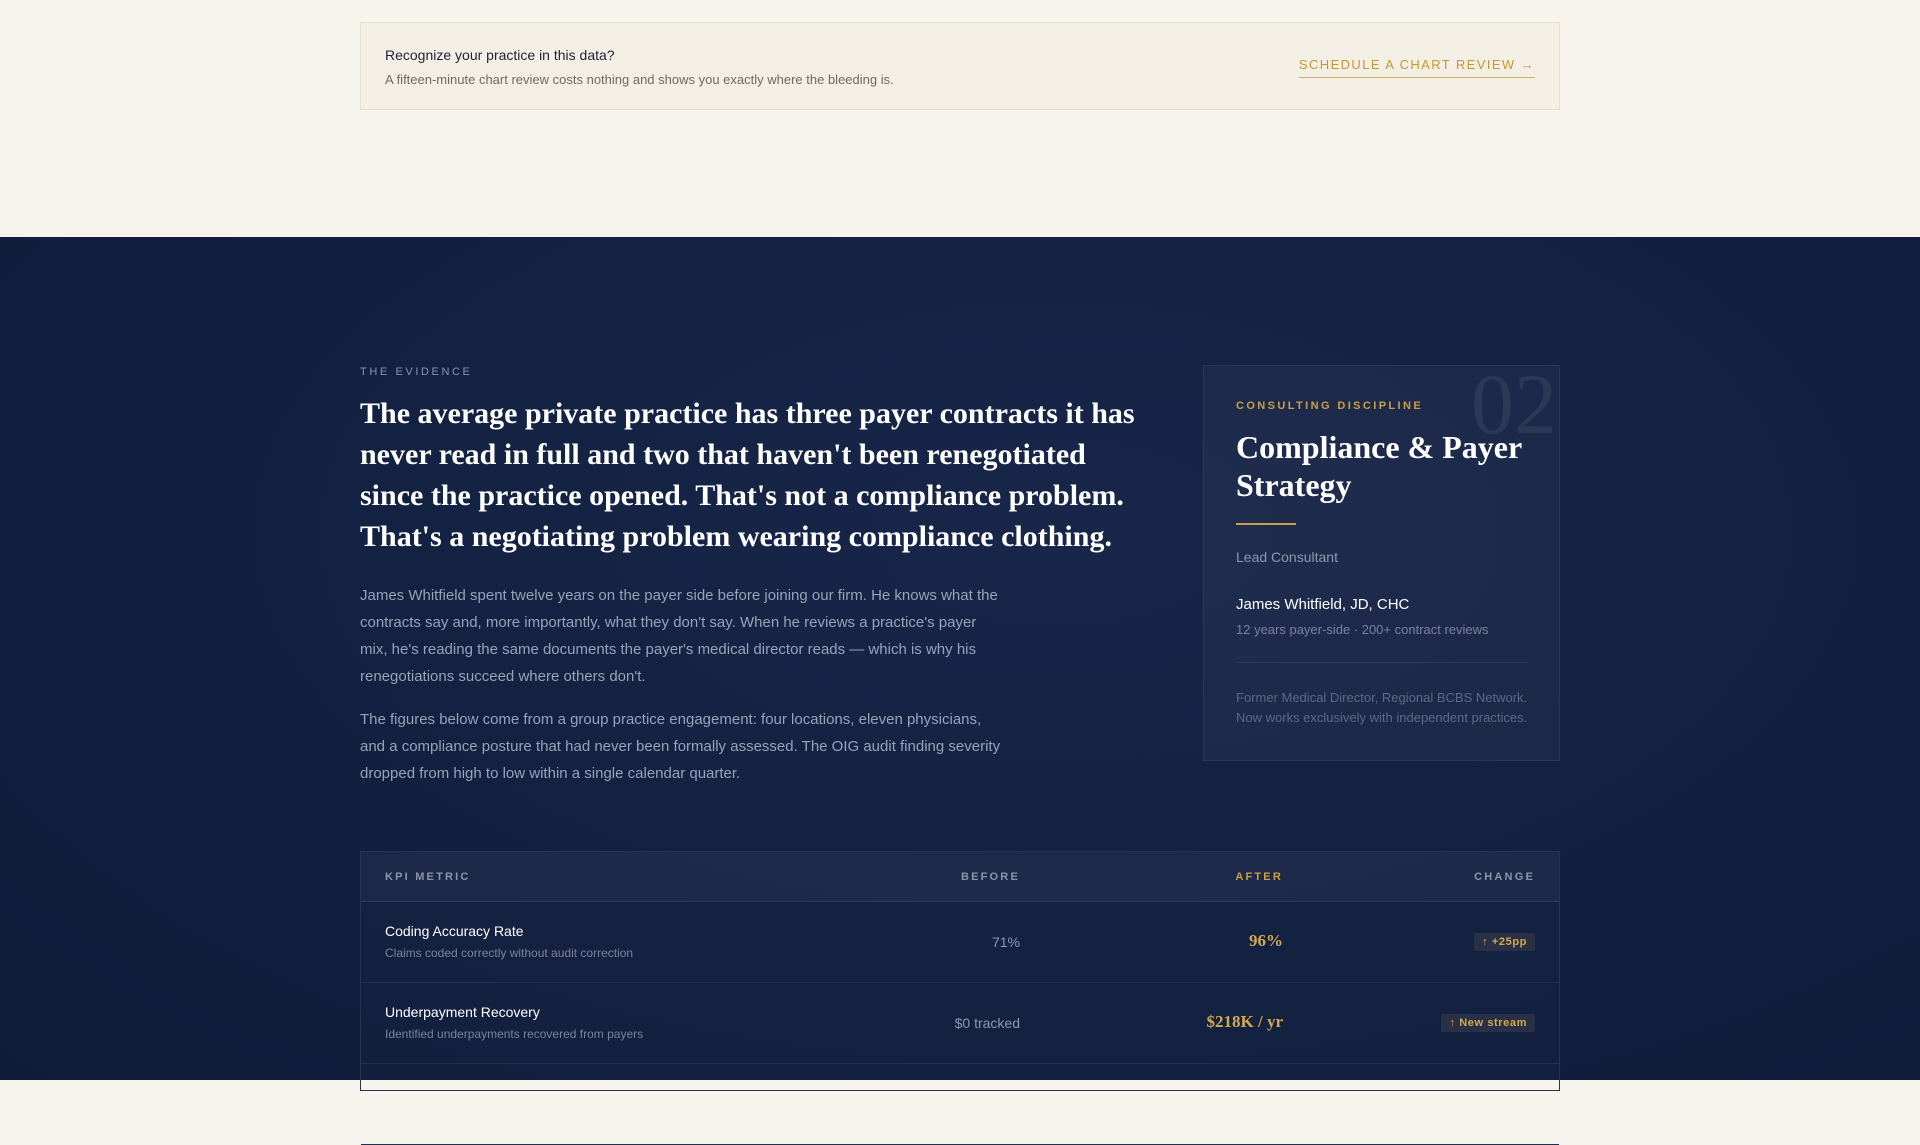 This screenshot has height=1145, width=1920. What do you see at coordinates (987, 1023) in the screenshot?
I see `value-before: $0 tracked` at bounding box center [987, 1023].